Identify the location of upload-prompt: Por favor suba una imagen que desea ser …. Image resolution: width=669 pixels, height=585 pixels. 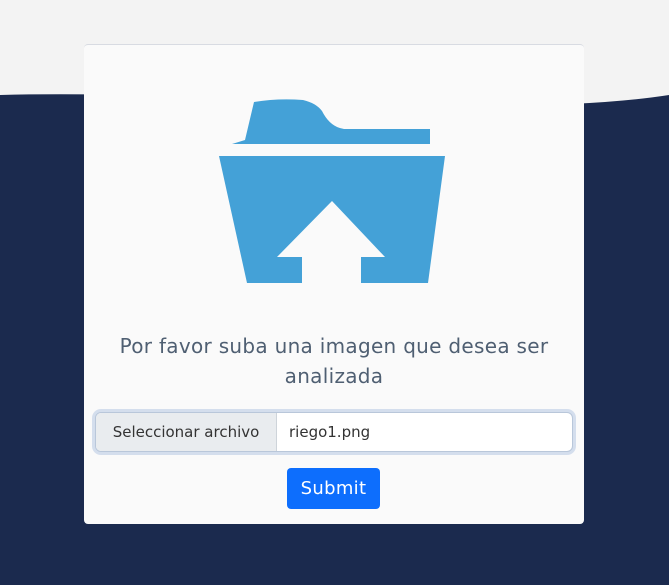
(334, 361).